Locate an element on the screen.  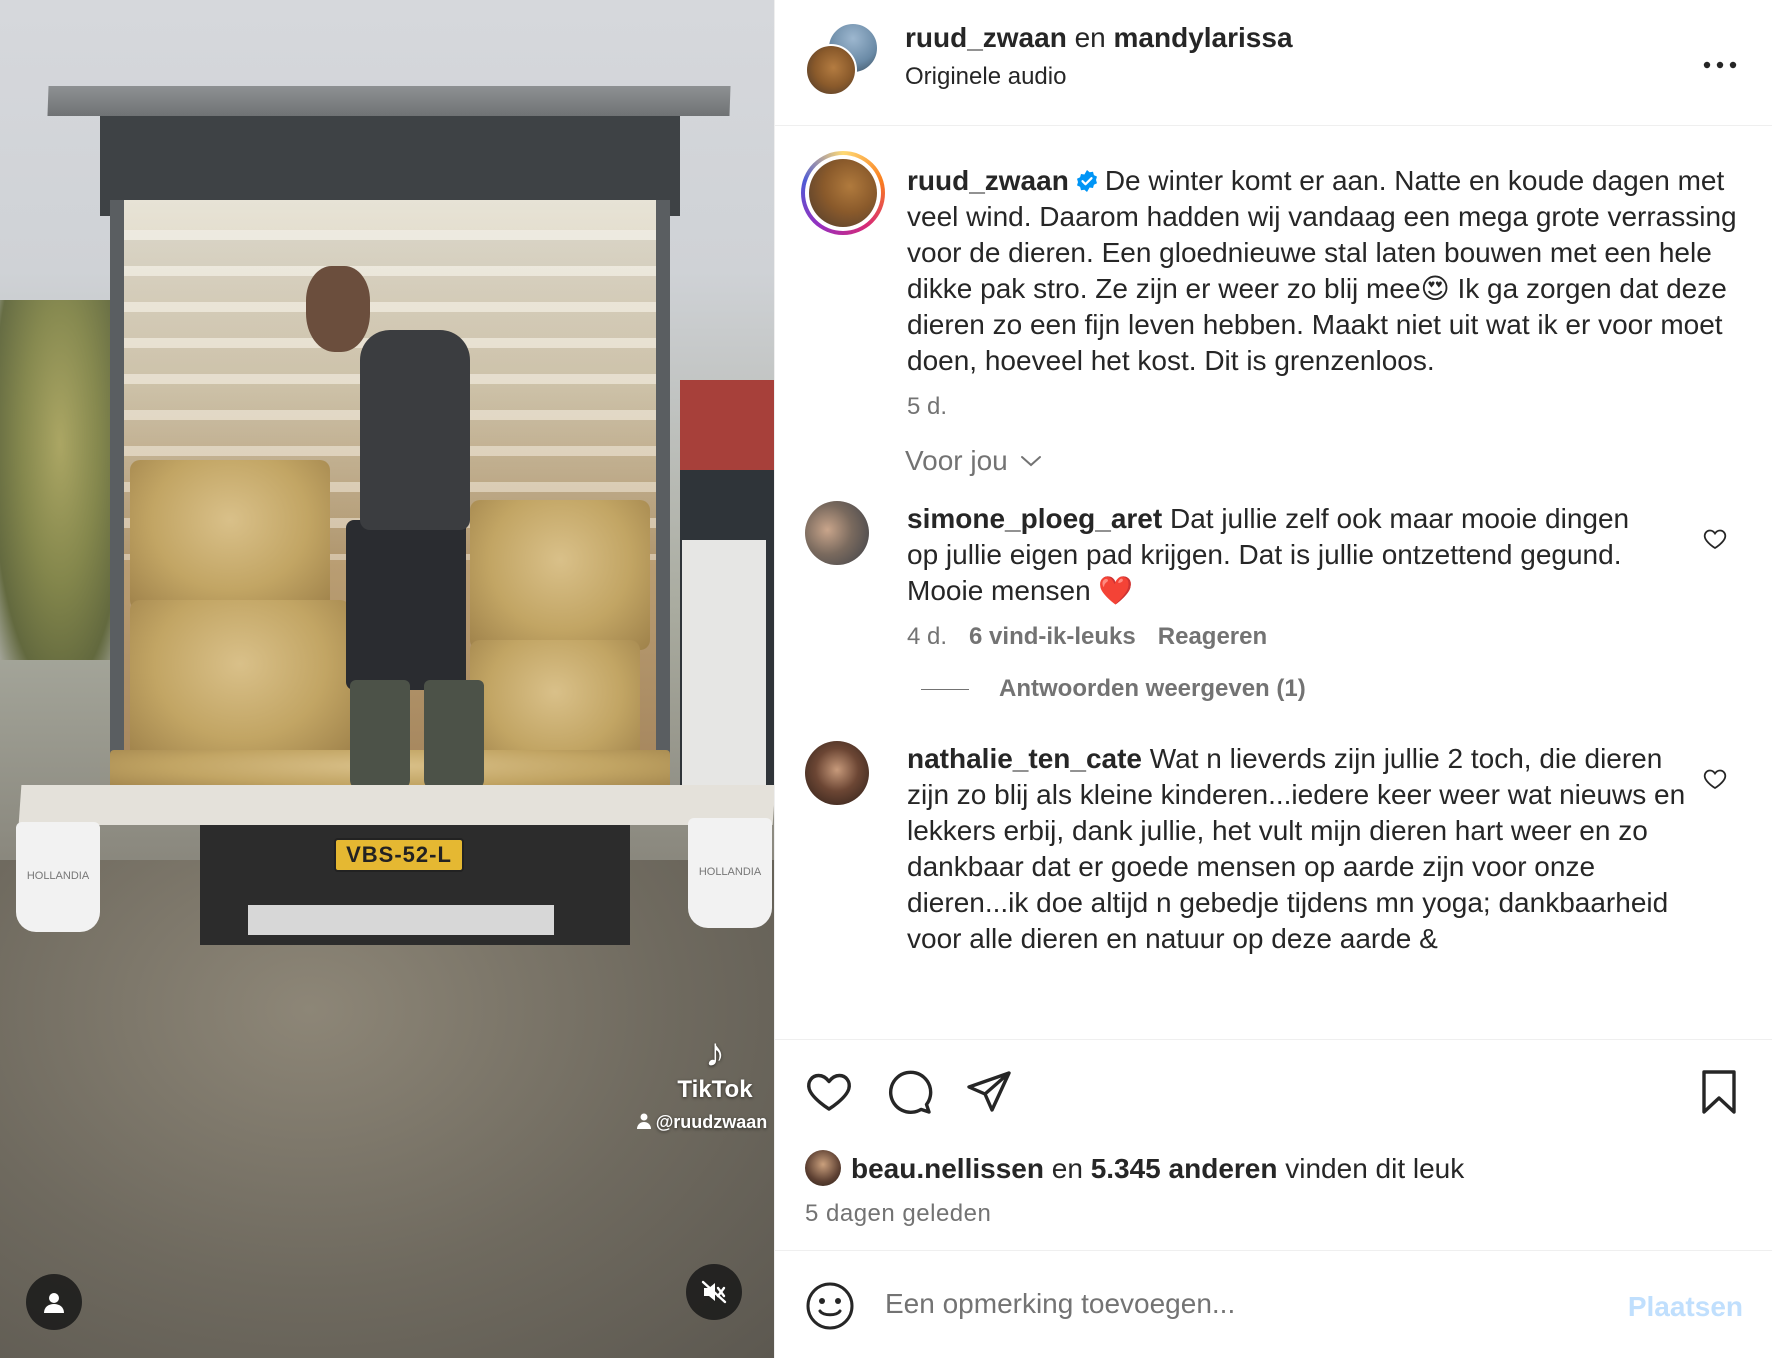
tiktok-logo-icon: ♪ is located at coordinates (715, 1053).